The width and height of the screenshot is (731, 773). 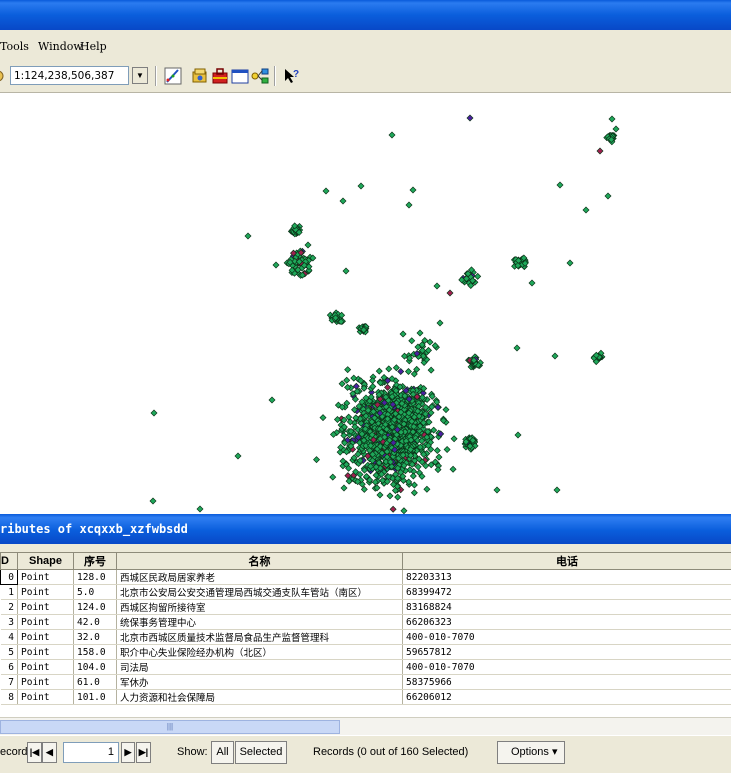 I want to click on cell-phone: 66206012, so click(x=567, y=697).